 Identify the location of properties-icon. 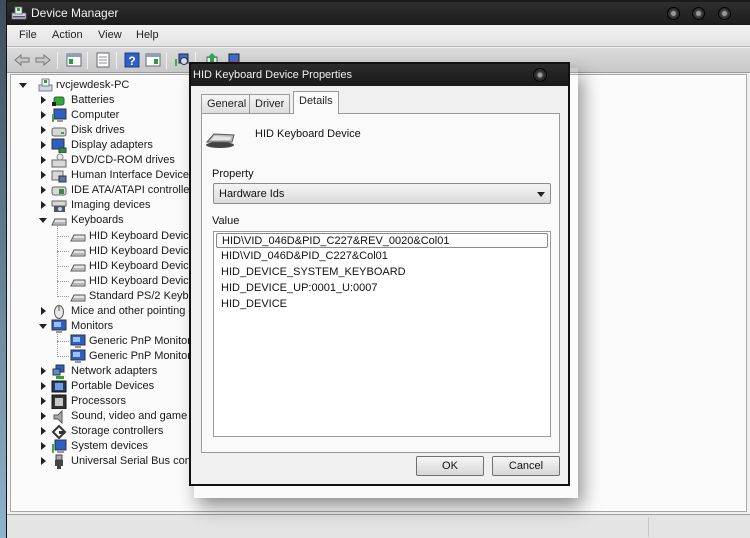
(103, 60).